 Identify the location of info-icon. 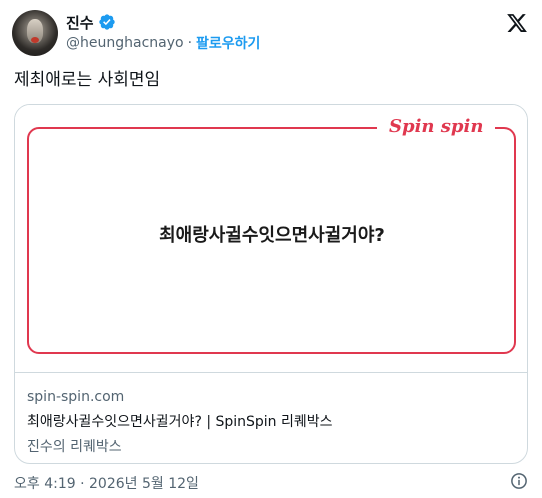
(519, 481).